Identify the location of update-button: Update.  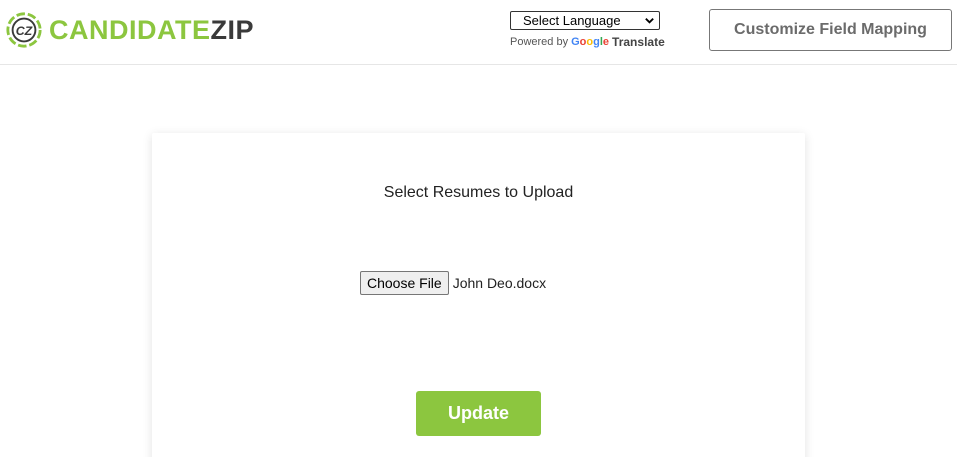
(478, 413).